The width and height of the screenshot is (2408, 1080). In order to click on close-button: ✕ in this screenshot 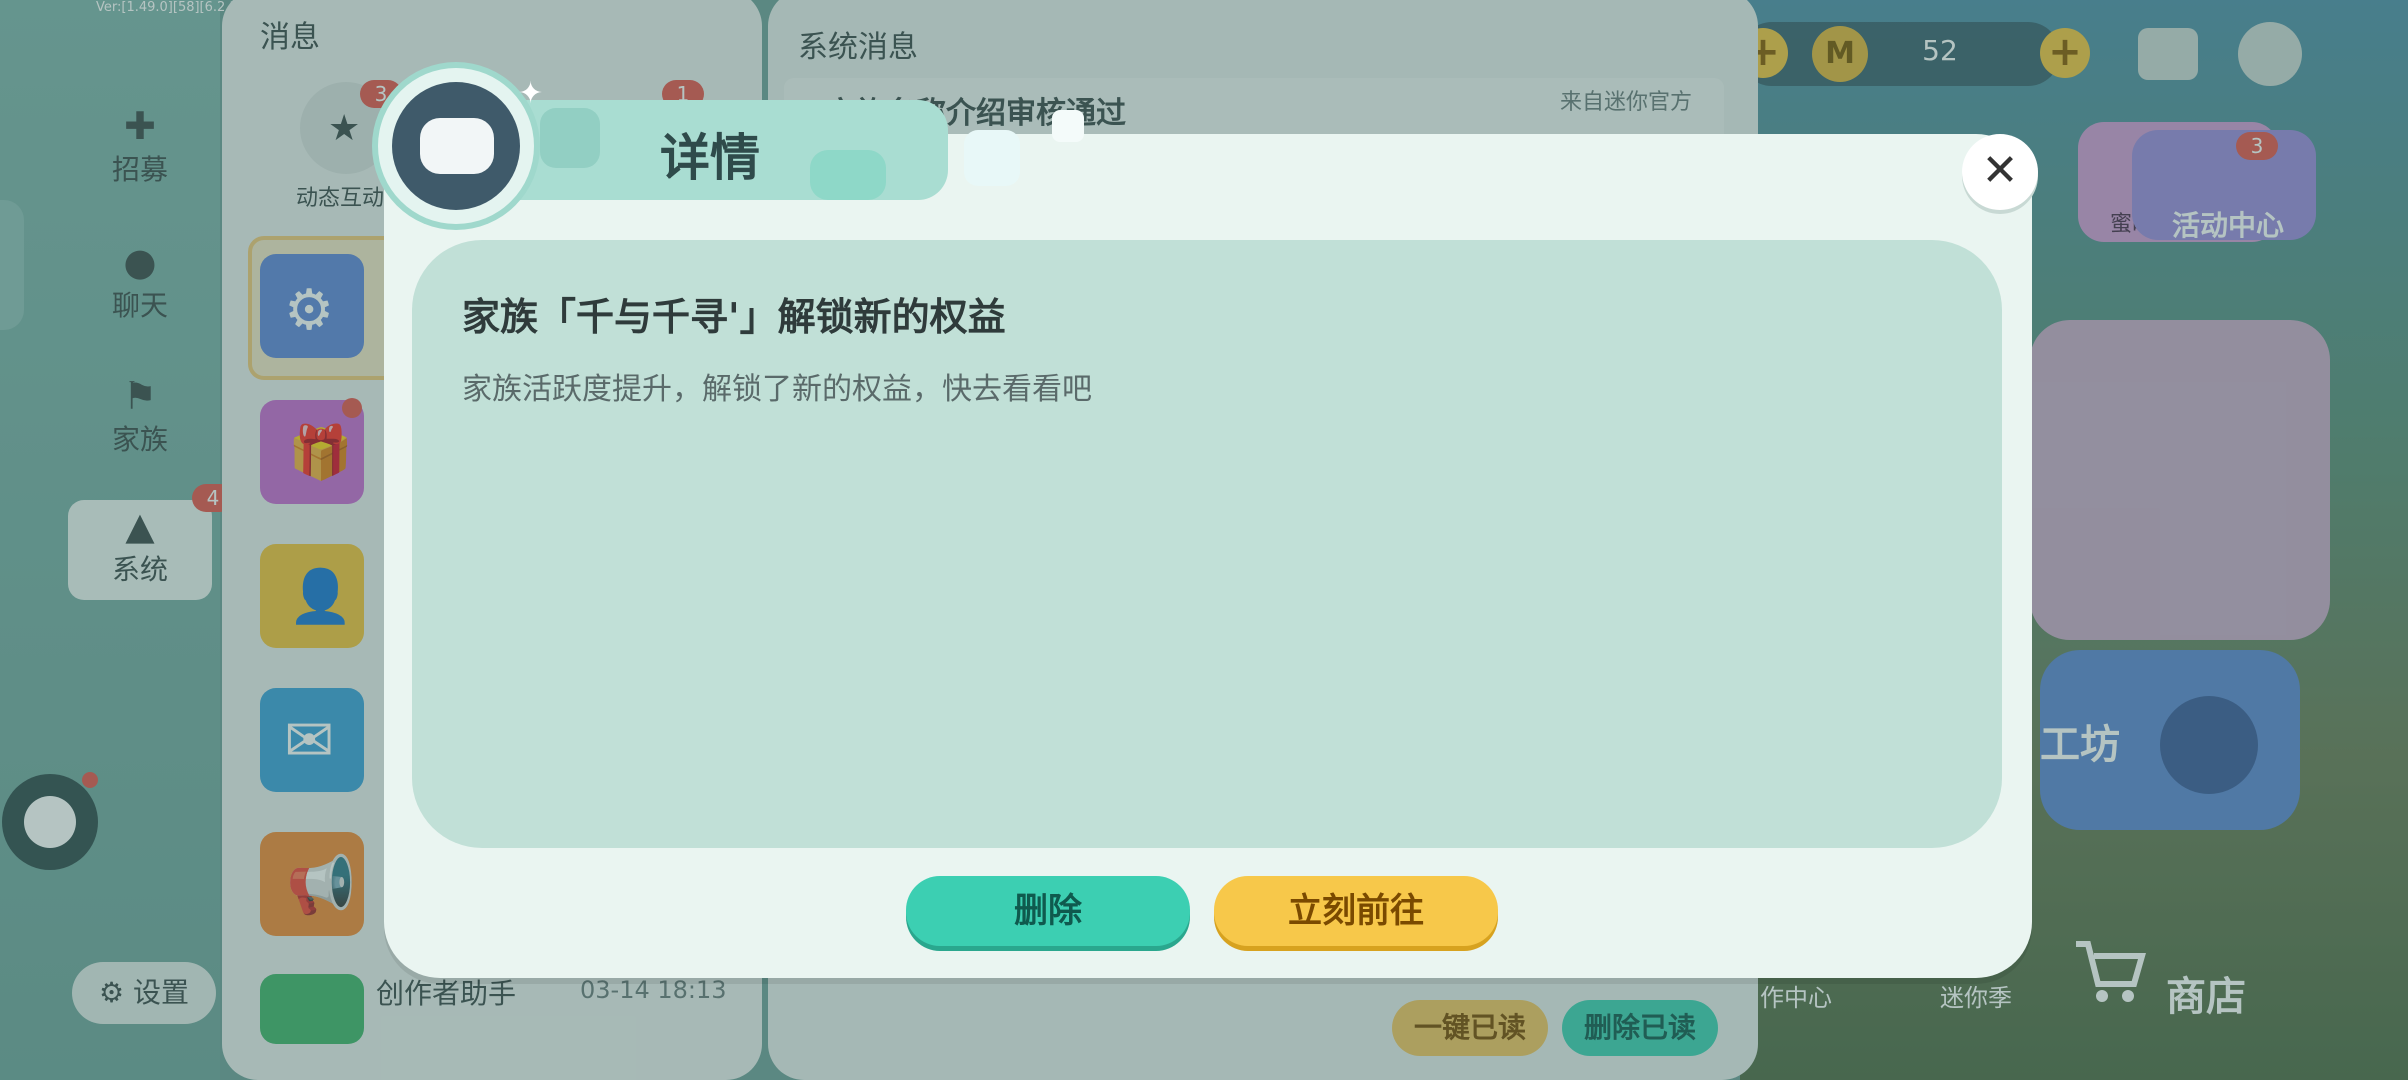, I will do `click(2000, 172)`.